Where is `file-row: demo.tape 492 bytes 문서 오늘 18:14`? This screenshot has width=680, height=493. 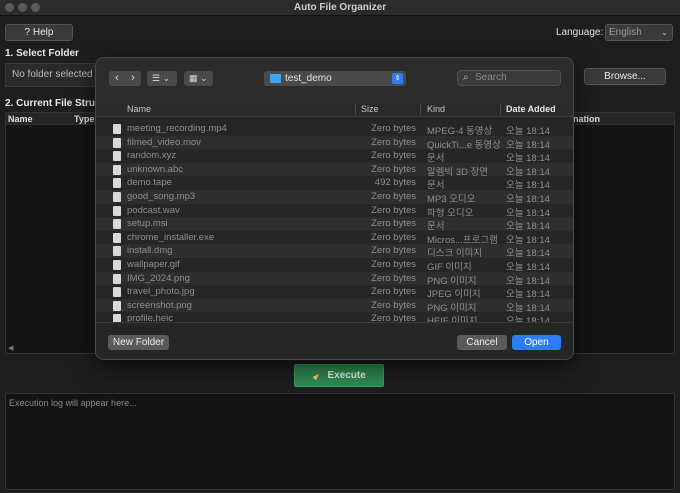
file-row: demo.tape 492 bytes 문서 오늘 18:14 is located at coordinates (334, 183).